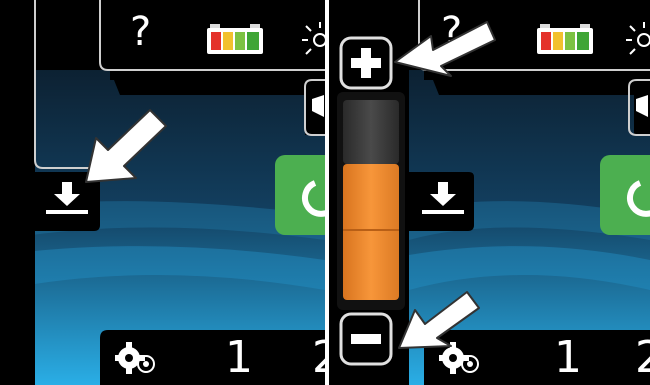  Describe the element at coordinates (140, 32) in the screenshot. I see `help-icon: ?` at that location.